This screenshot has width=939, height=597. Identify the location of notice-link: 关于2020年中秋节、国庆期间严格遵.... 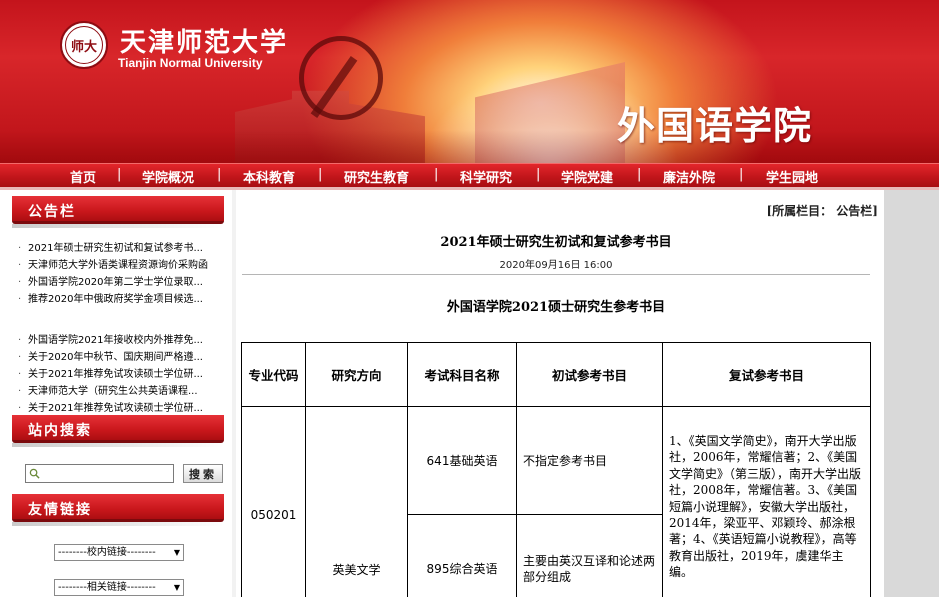
(115, 357).